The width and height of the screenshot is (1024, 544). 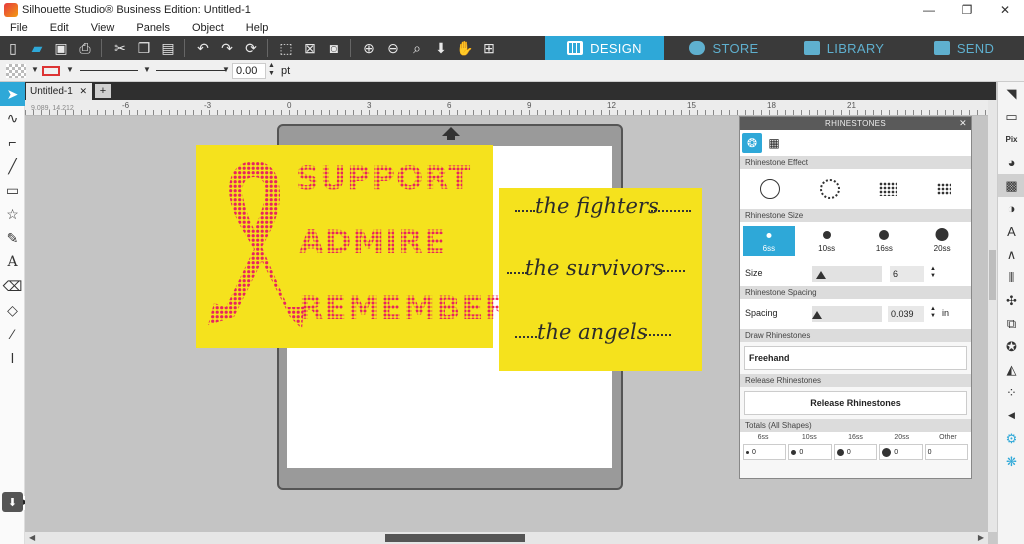 What do you see at coordinates (465, 48) in the screenshot?
I see `pan-hand-icon: ✋` at bounding box center [465, 48].